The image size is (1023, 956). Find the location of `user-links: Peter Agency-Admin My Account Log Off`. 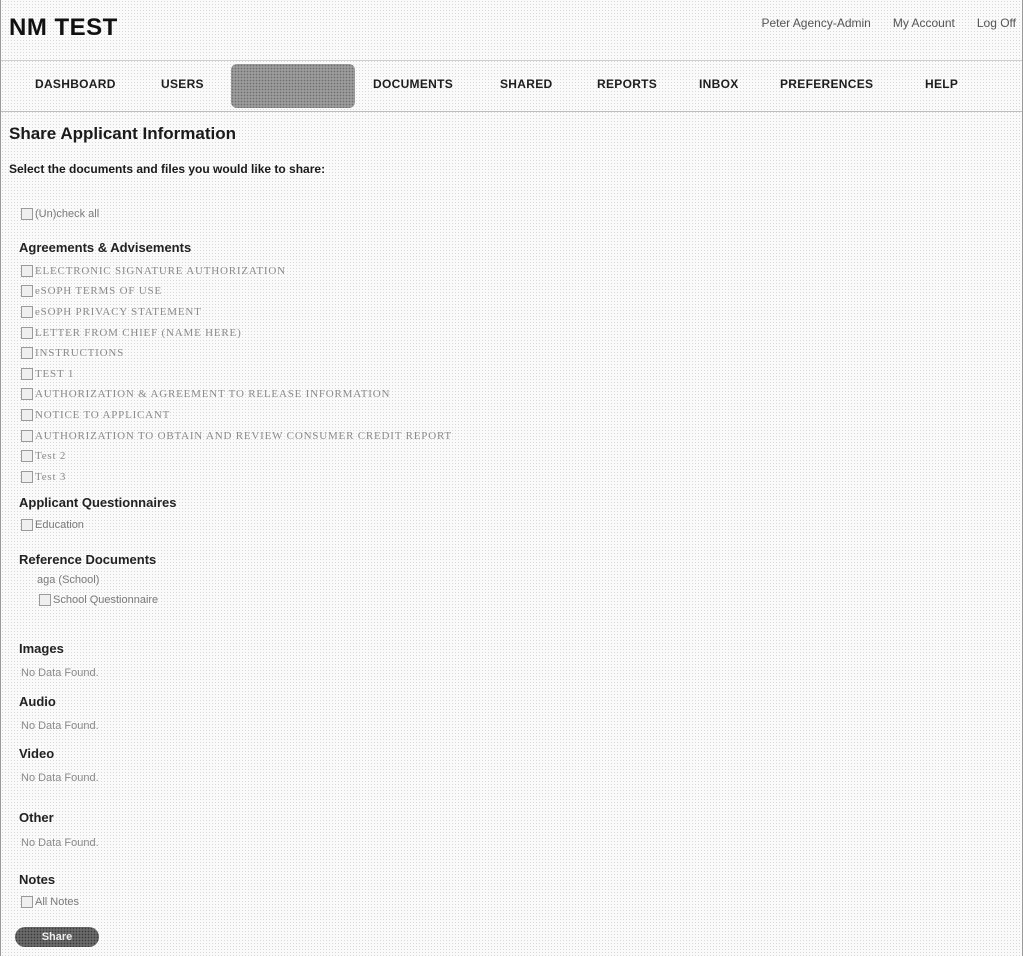

user-links: Peter Agency-Admin My Account Log Off is located at coordinates (888, 23).